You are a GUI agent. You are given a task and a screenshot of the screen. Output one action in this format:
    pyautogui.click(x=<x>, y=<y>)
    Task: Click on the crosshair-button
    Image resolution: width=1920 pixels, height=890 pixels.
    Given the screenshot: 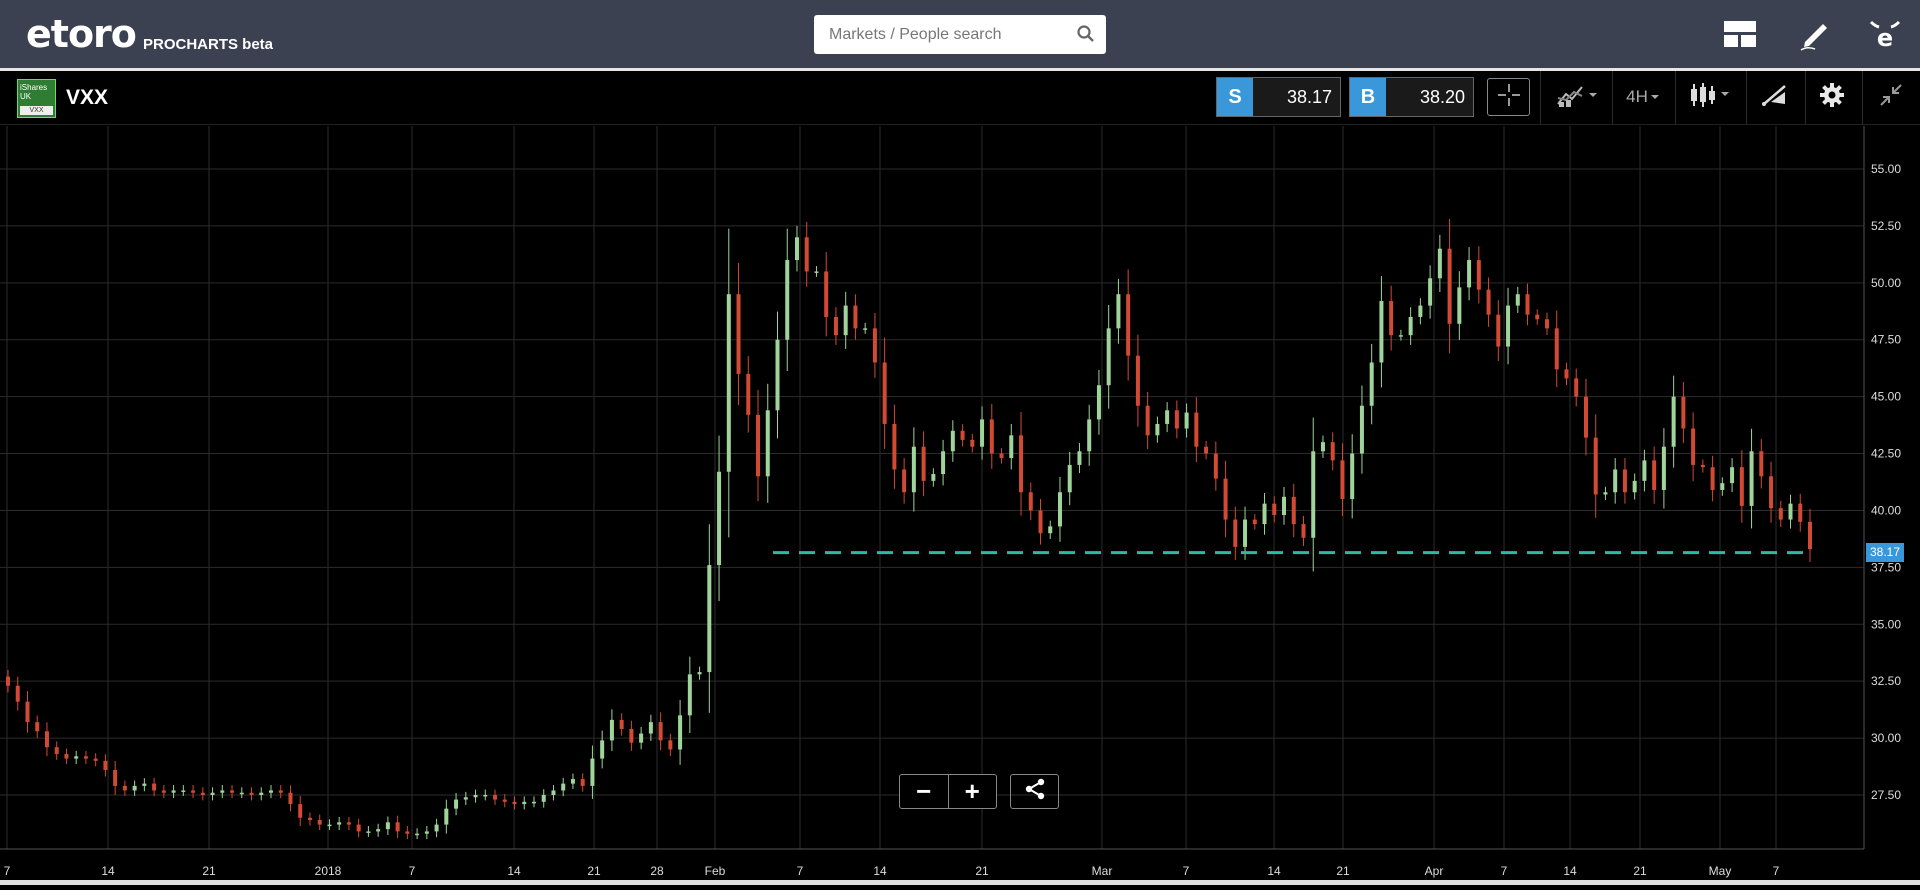 What is the action you would take?
    pyautogui.click(x=1508, y=97)
    